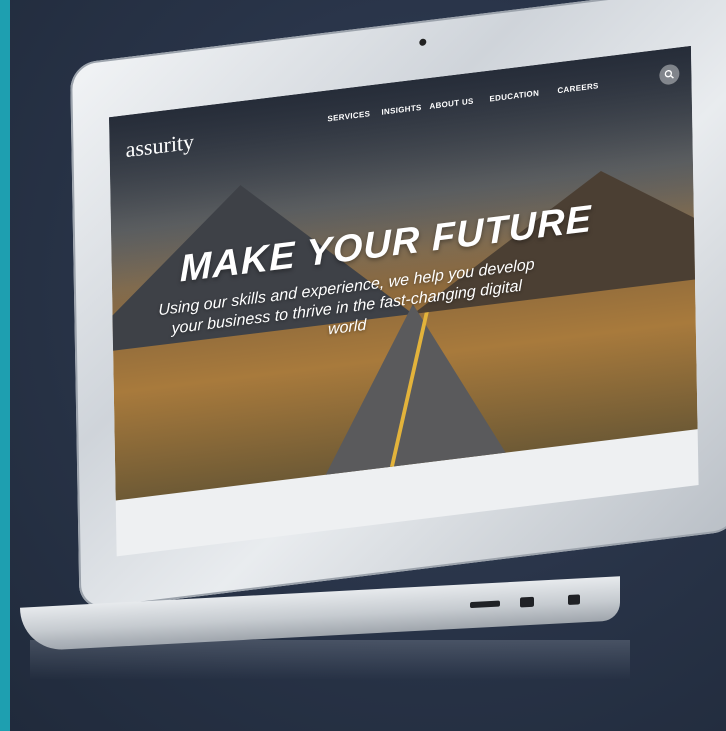 The width and height of the screenshot is (726, 731). I want to click on nav-item-insights: INSIGHTS, so click(401, 110).